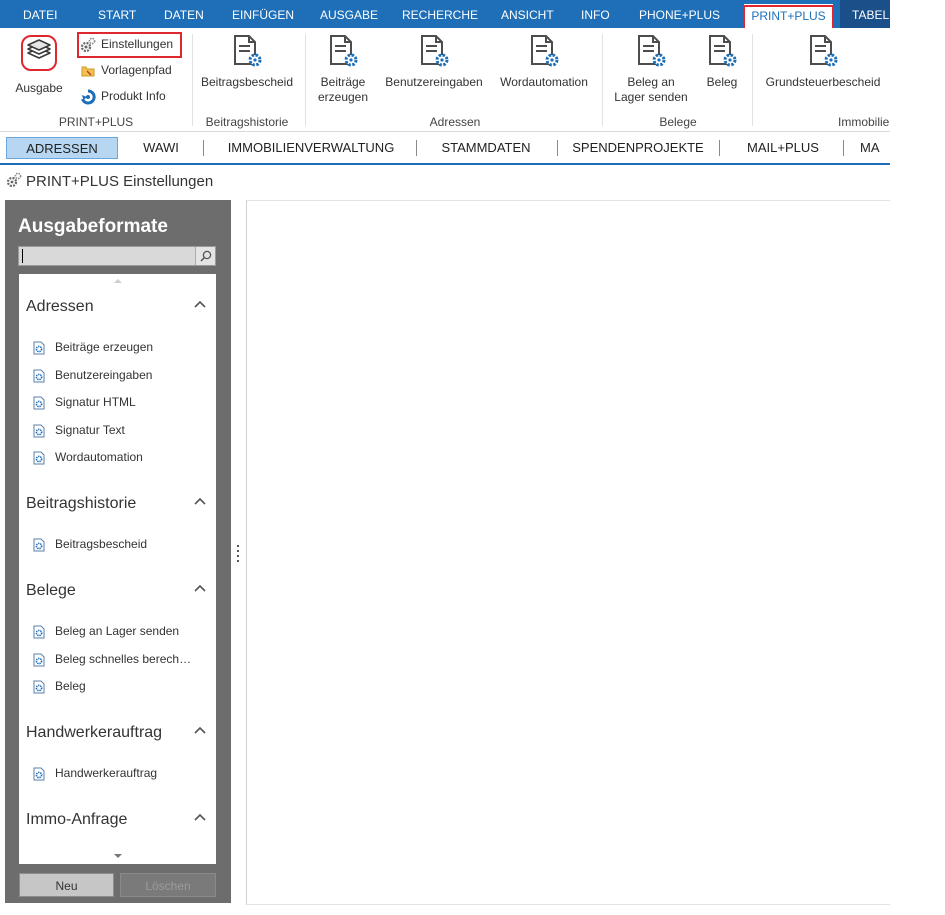  I want to click on loeschen-button: Löschen, so click(168, 885).